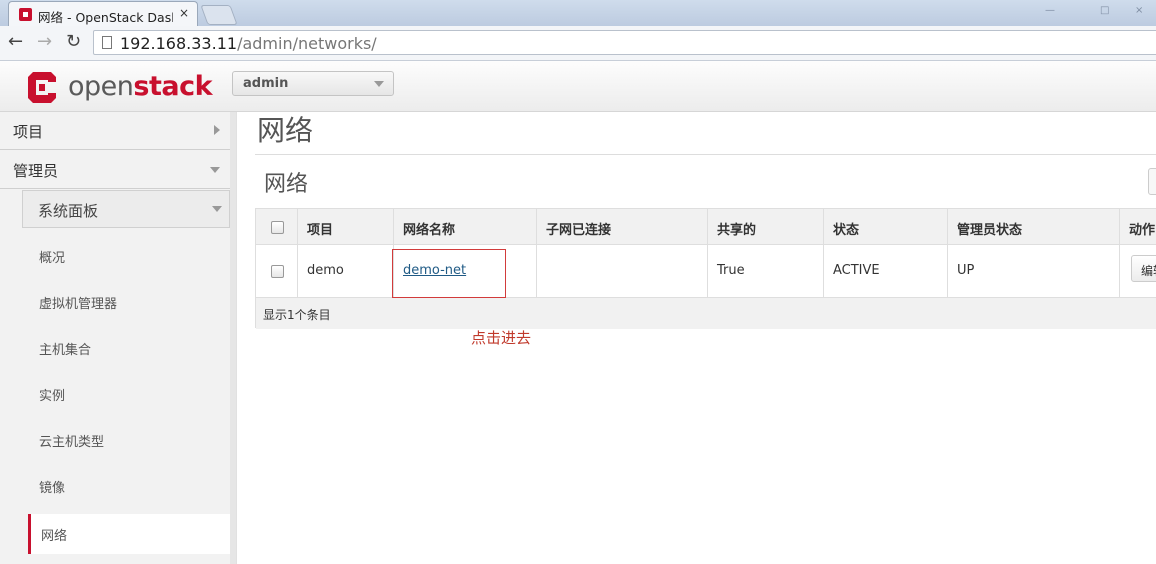 The height and width of the screenshot is (564, 1156). I want to click on column-header-subnets: 子网已连接, so click(578, 228).